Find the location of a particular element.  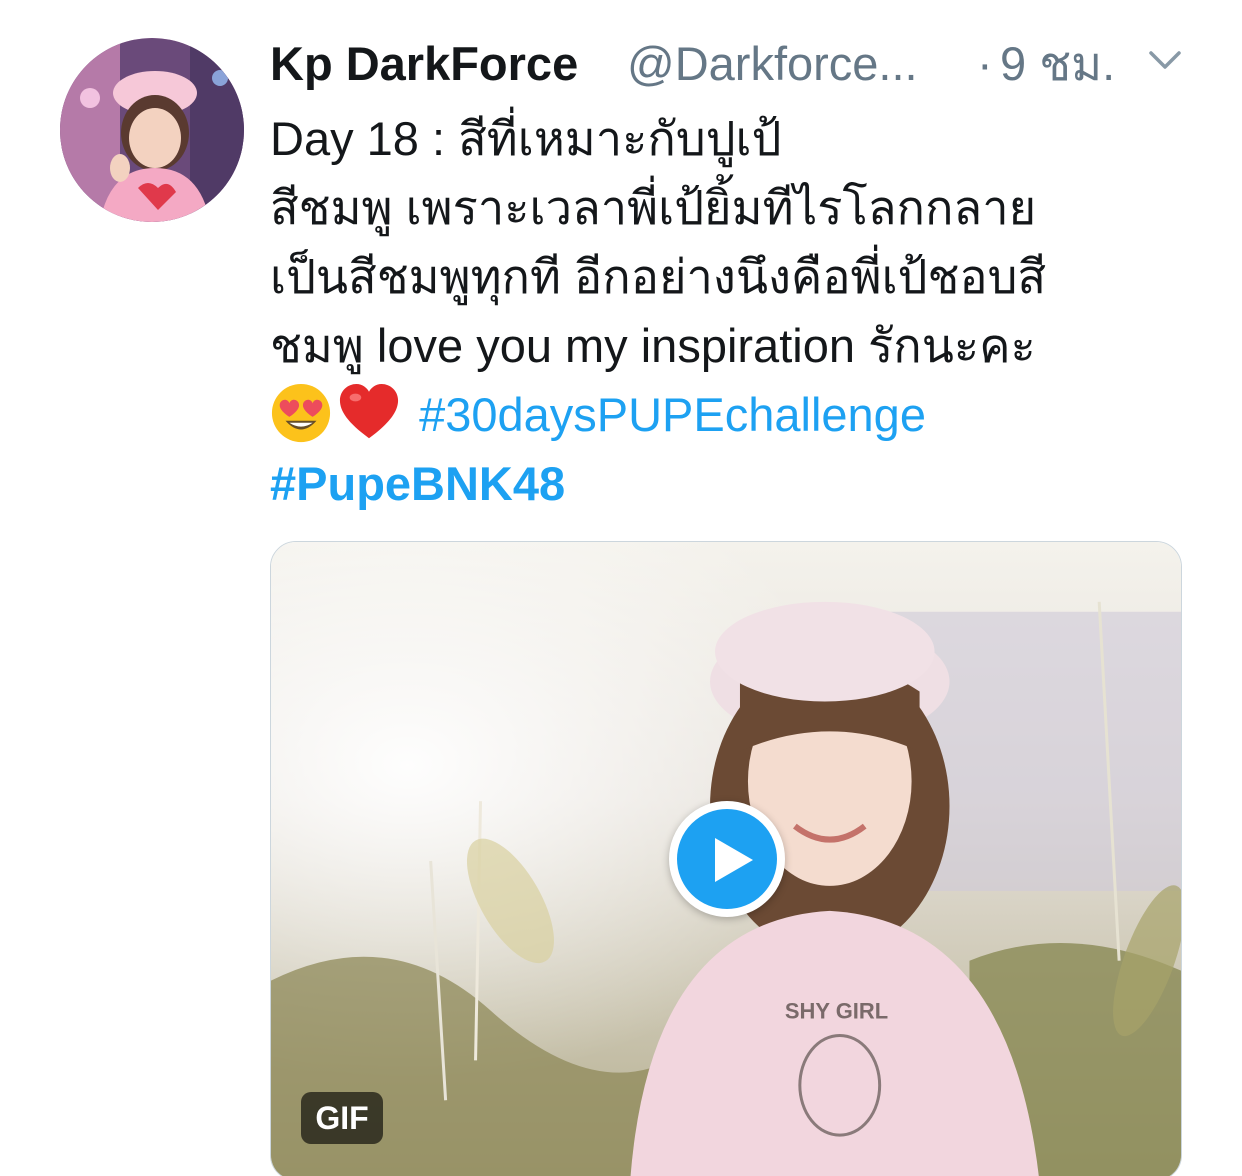

red-heart-emoji-icon is located at coordinates (369, 413).